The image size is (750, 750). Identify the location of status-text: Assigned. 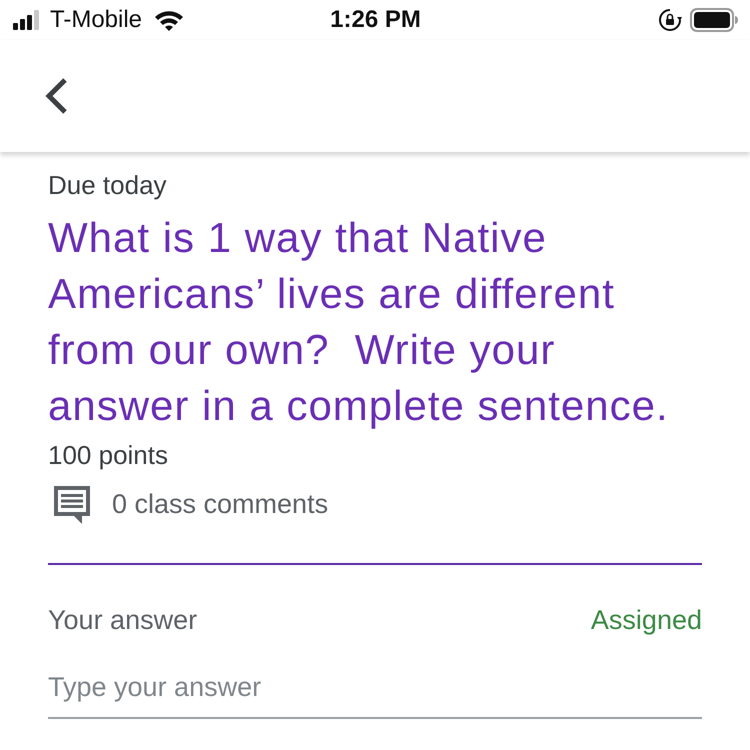
(646, 620).